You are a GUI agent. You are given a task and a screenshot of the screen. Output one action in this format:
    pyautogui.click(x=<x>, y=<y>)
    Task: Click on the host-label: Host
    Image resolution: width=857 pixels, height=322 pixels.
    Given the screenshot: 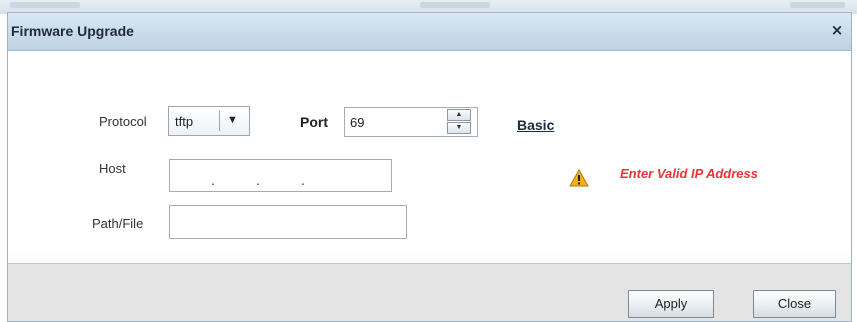 What is the action you would take?
    pyautogui.click(x=112, y=168)
    